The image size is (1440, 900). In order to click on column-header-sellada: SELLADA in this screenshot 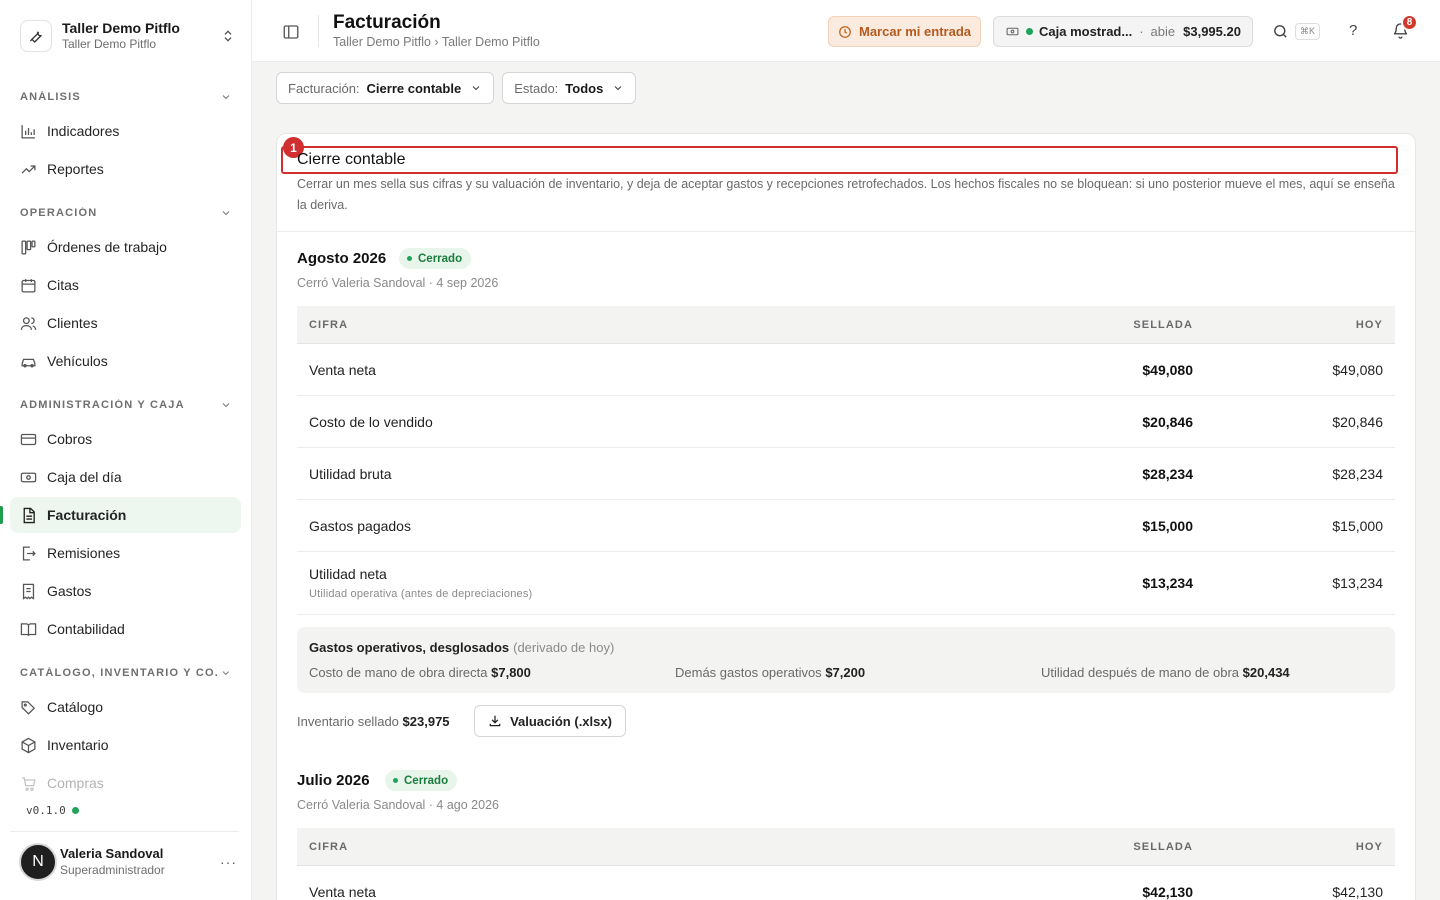, I will do `click(1163, 324)`.